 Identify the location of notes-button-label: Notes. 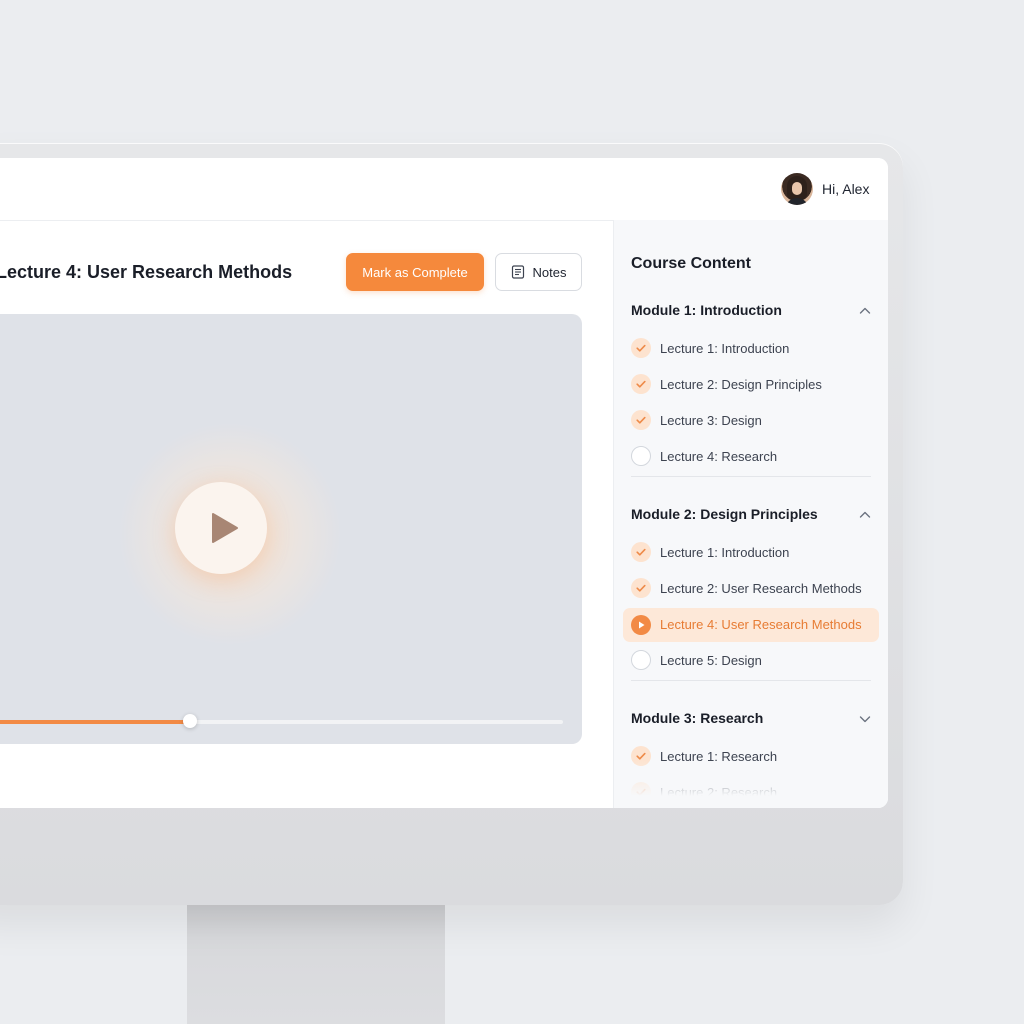
(549, 272).